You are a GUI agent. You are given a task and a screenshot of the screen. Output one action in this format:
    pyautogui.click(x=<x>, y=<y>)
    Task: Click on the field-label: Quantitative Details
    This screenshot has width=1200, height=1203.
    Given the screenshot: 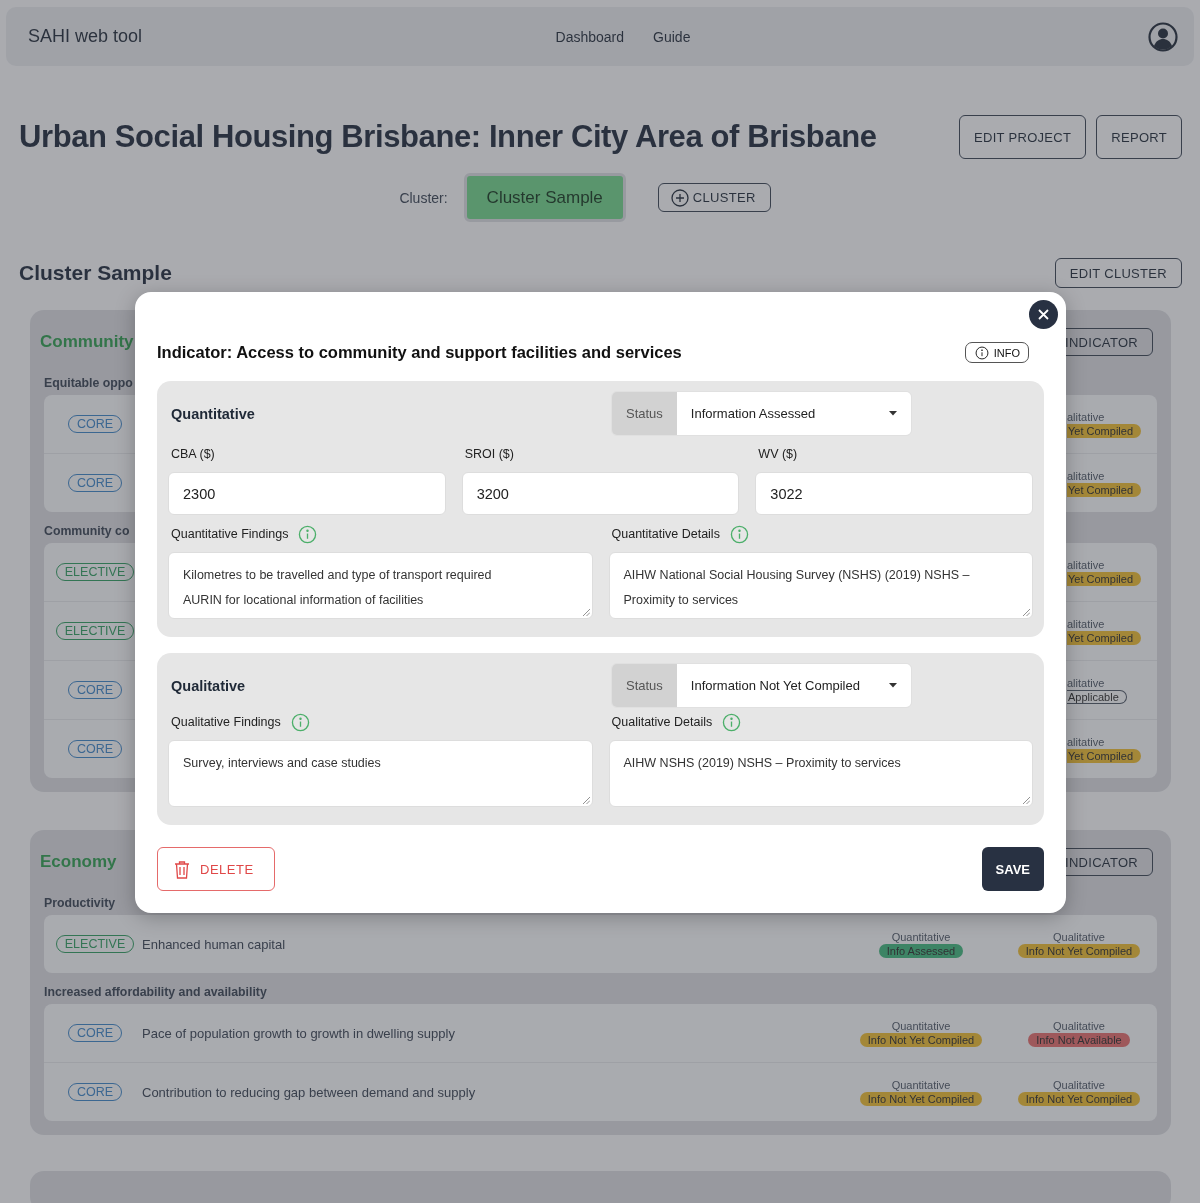 What is the action you would take?
    pyautogui.click(x=665, y=534)
    